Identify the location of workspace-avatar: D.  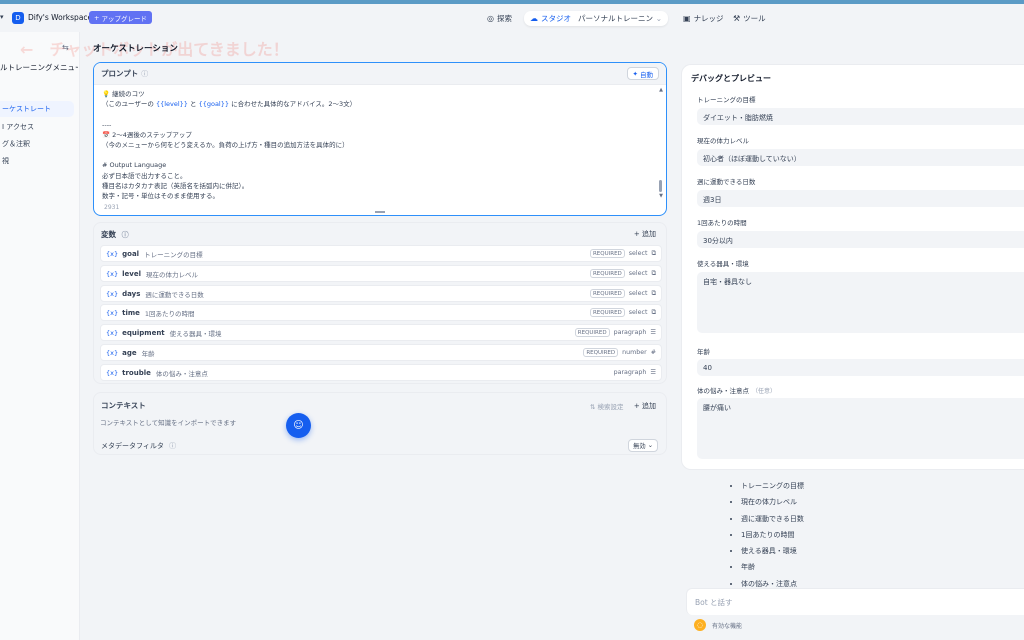
(18, 18).